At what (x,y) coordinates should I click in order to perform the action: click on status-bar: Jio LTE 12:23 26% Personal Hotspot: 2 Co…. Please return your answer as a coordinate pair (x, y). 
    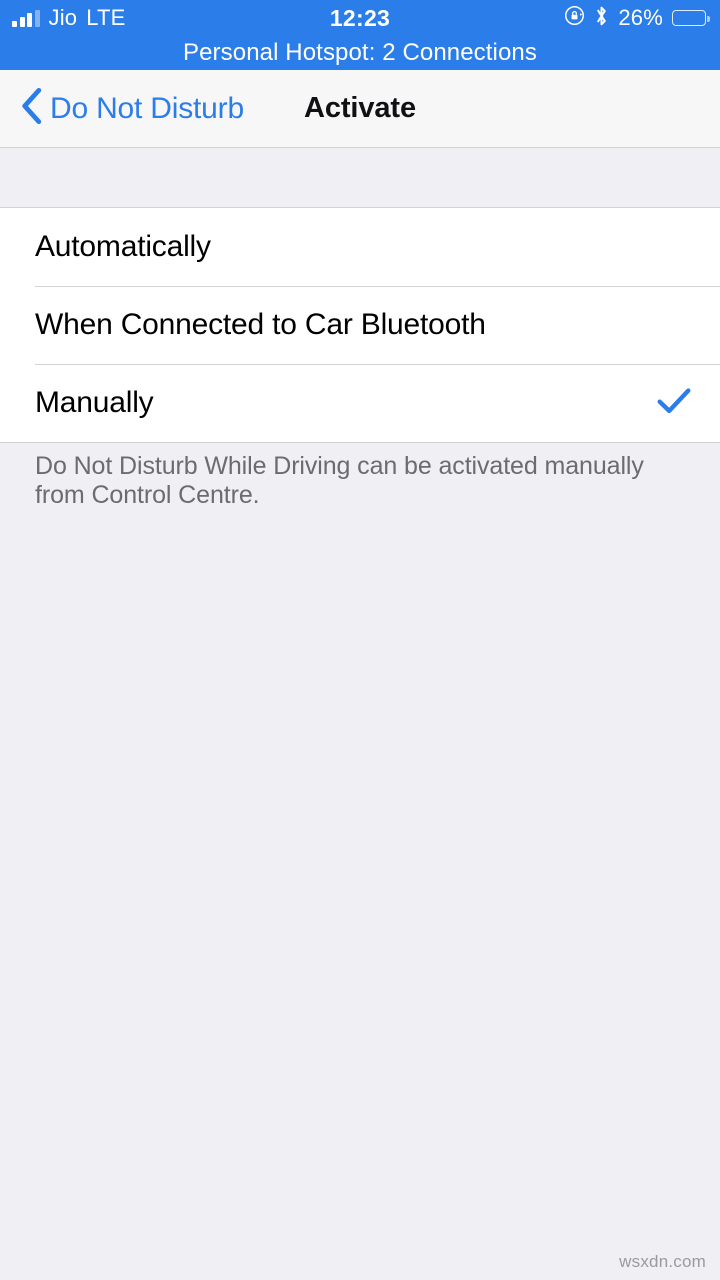
    Looking at the image, I should click on (360, 35).